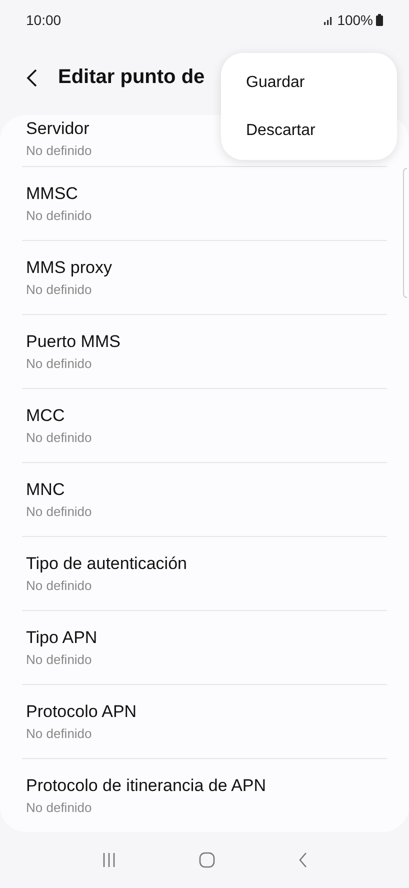 Image resolution: width=409 pixels, height=888 pixels. I want to click on setting-title: MMS proxy, so click(69, 268).